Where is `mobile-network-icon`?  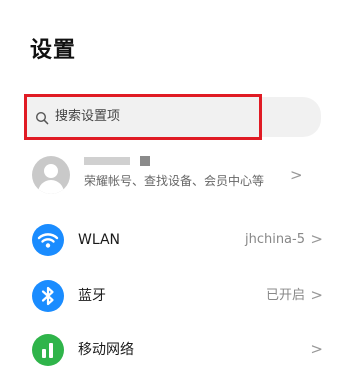 mobile-network-icon is located at coordinates (48, 350).